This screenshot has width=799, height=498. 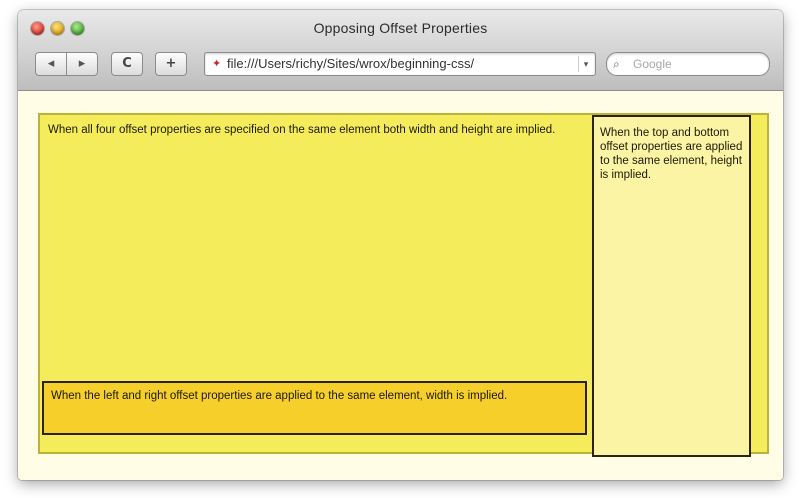 I want to click on back-arrow-icon: ◂, so click(x=51, y=63).